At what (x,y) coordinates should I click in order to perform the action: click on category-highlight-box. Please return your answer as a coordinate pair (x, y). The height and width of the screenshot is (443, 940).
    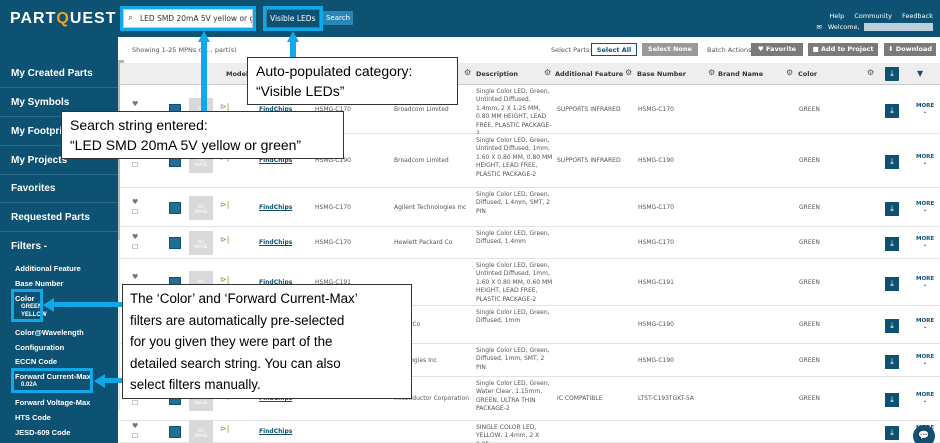
    Looking at the image, I should click on (293, 18).